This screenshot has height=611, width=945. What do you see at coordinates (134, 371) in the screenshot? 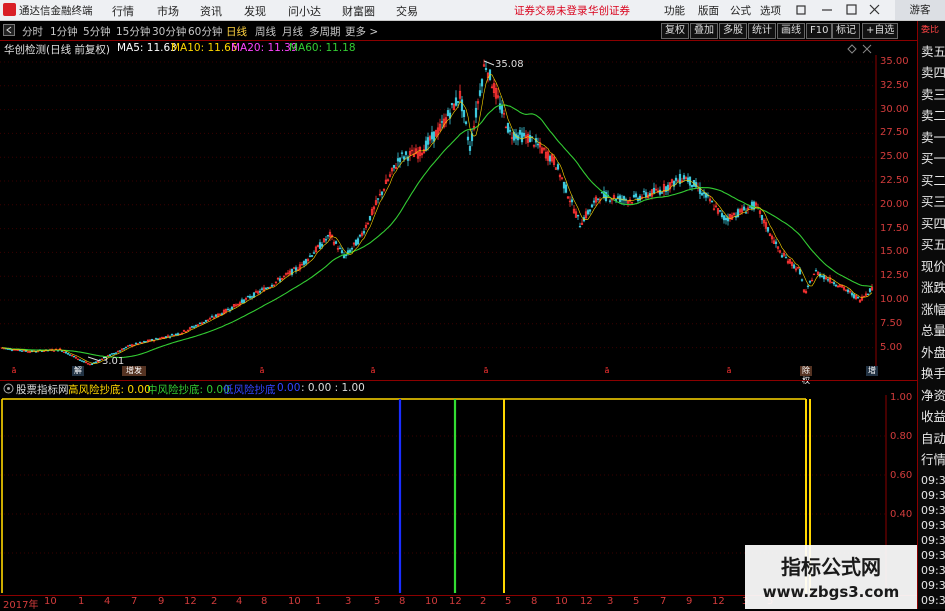
I see `event-marker: 增发` at bounding box center [134, 371].